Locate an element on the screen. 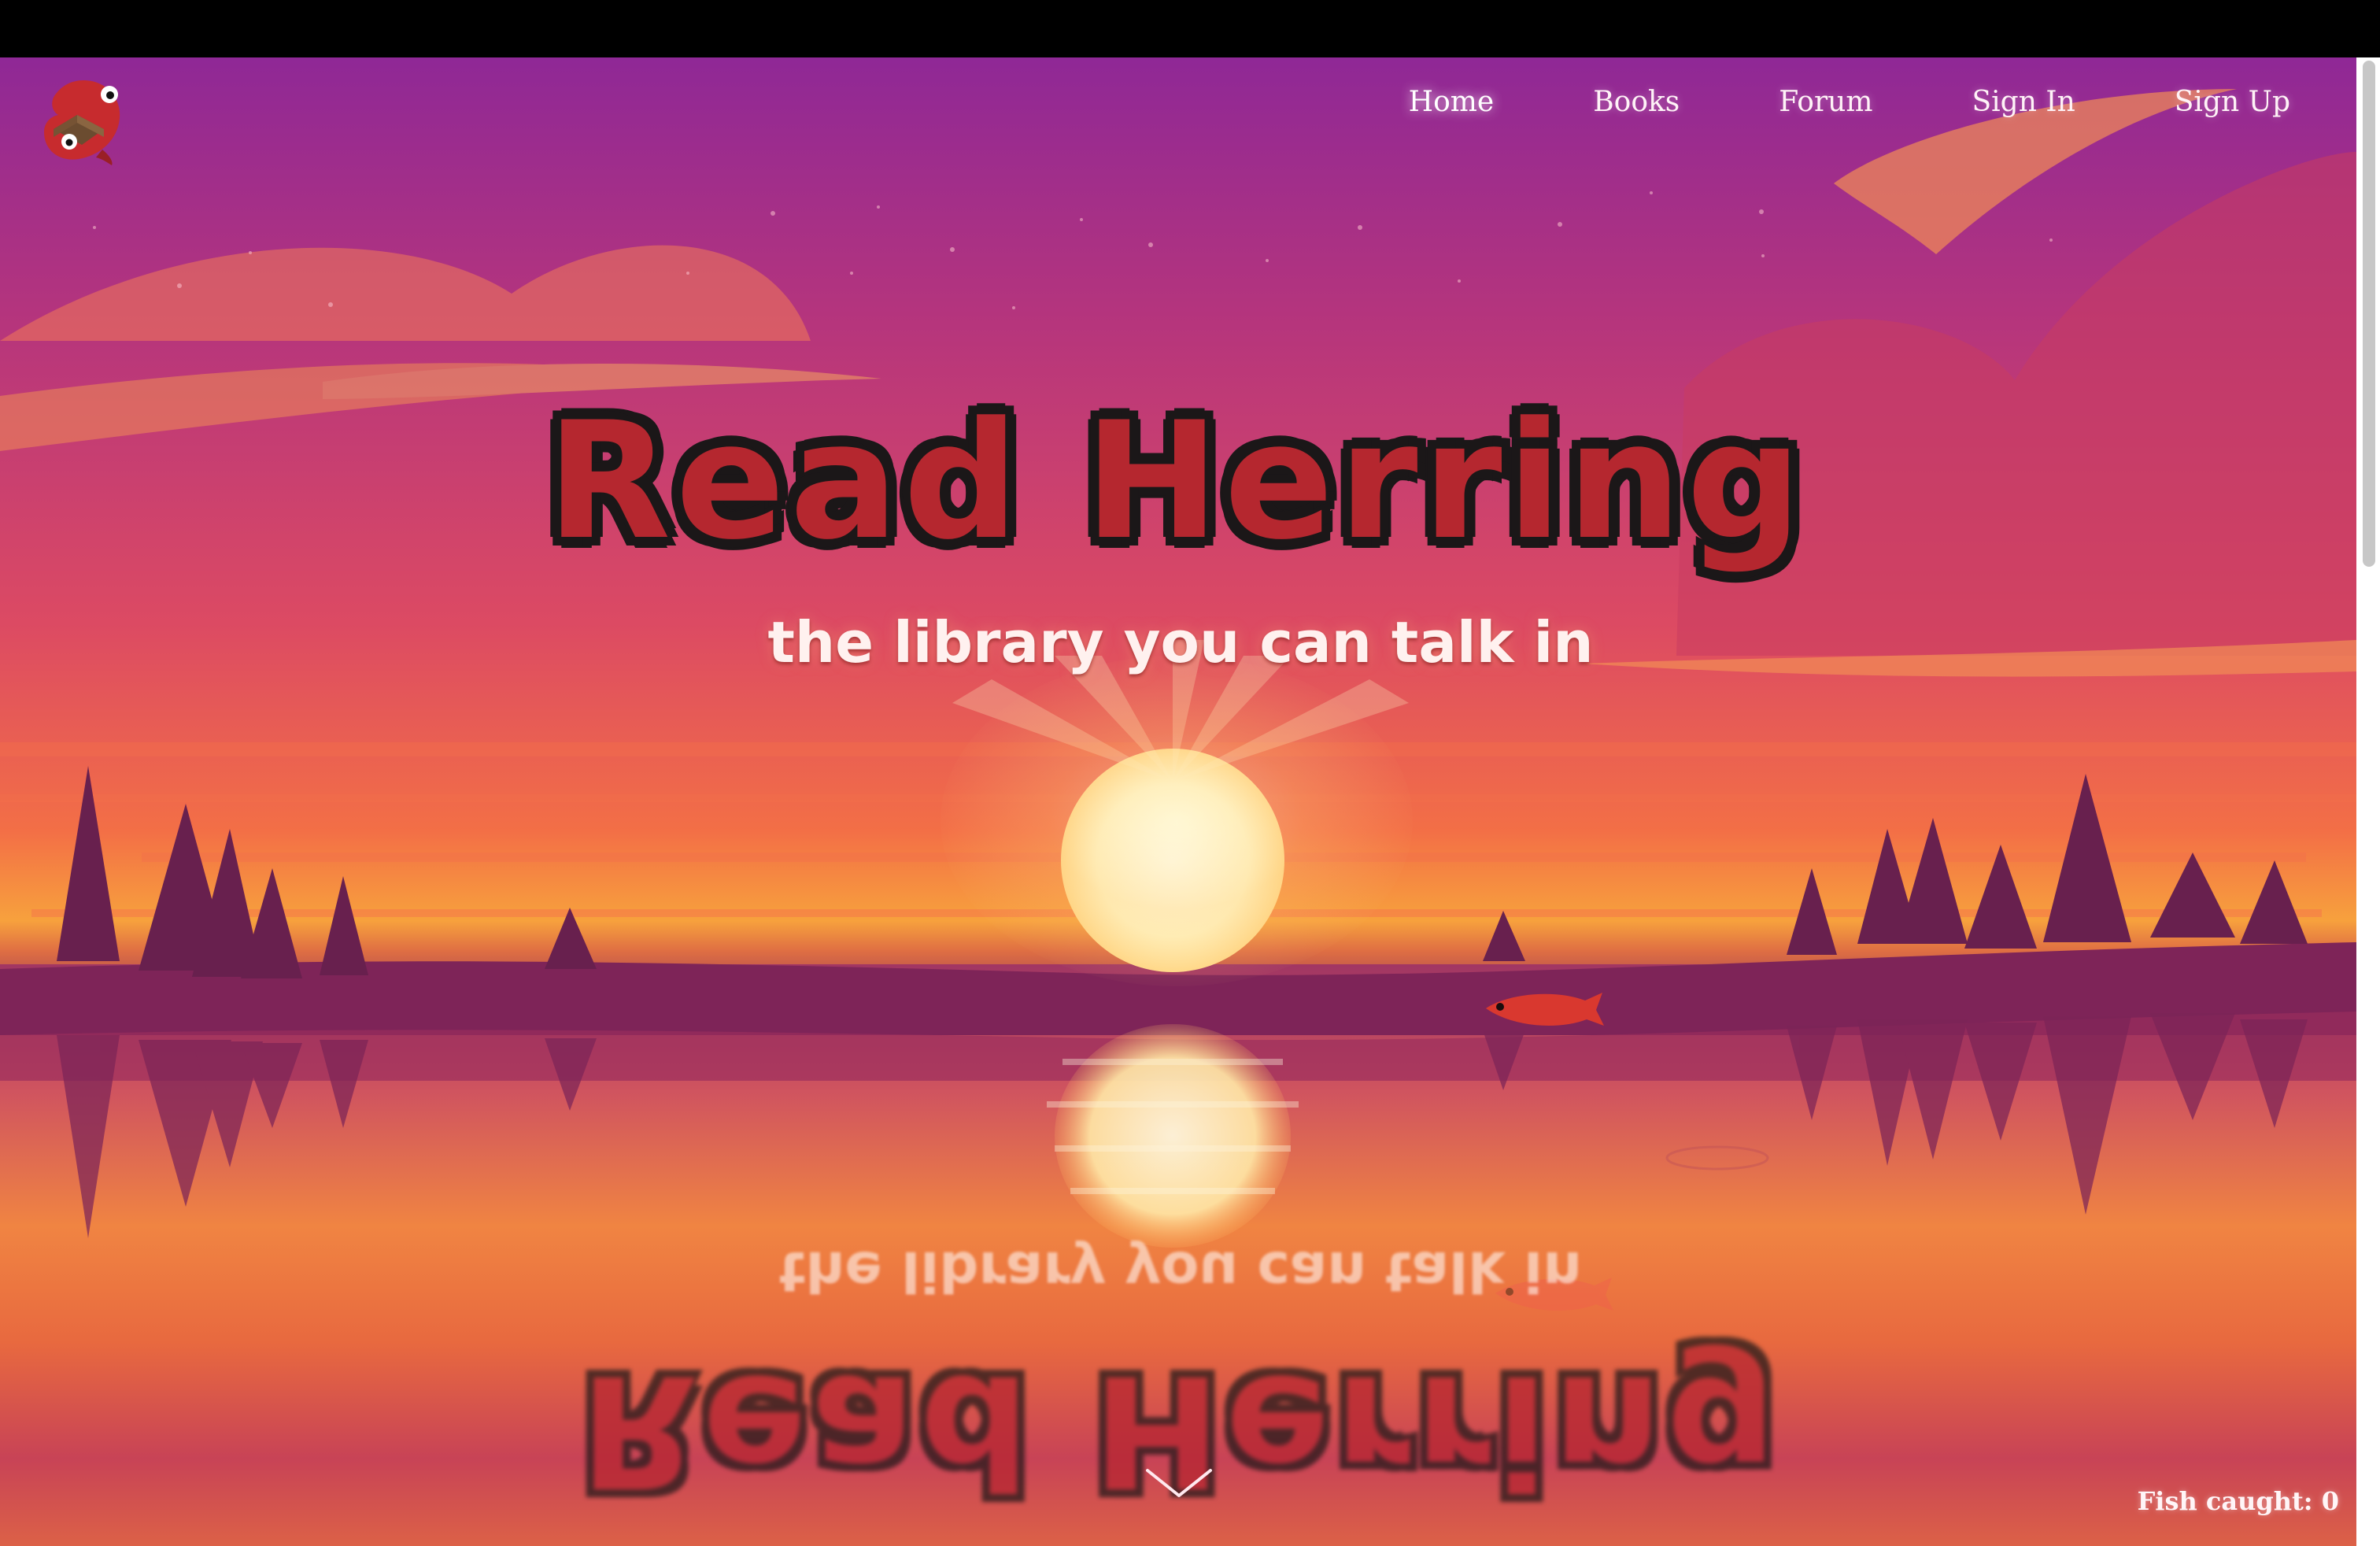 The image size is (2380, 1546). chevron-down-icon is located at coordinates (1179, 1484).